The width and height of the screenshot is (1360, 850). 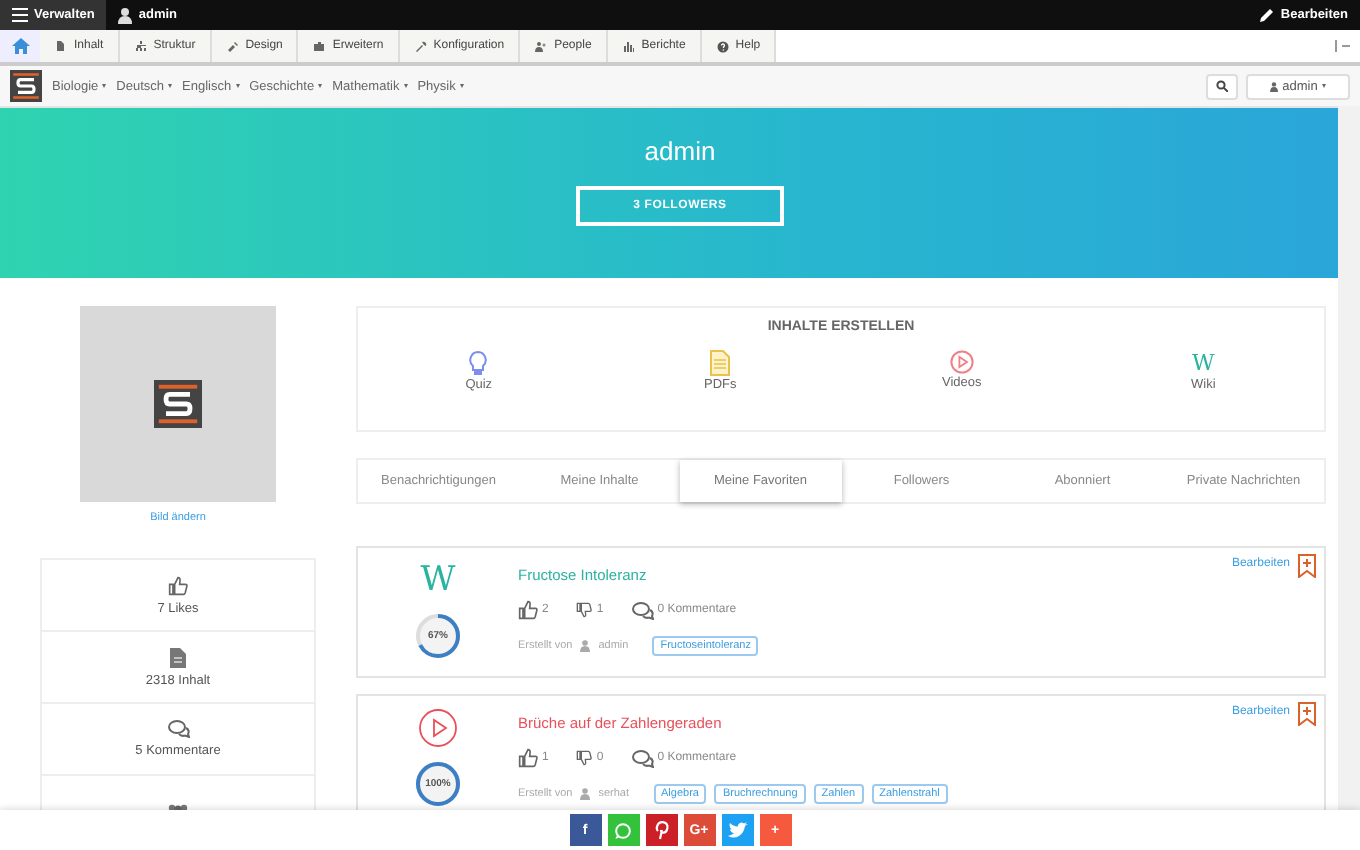 I want to click on help-icon, so click(x=722, y=46).